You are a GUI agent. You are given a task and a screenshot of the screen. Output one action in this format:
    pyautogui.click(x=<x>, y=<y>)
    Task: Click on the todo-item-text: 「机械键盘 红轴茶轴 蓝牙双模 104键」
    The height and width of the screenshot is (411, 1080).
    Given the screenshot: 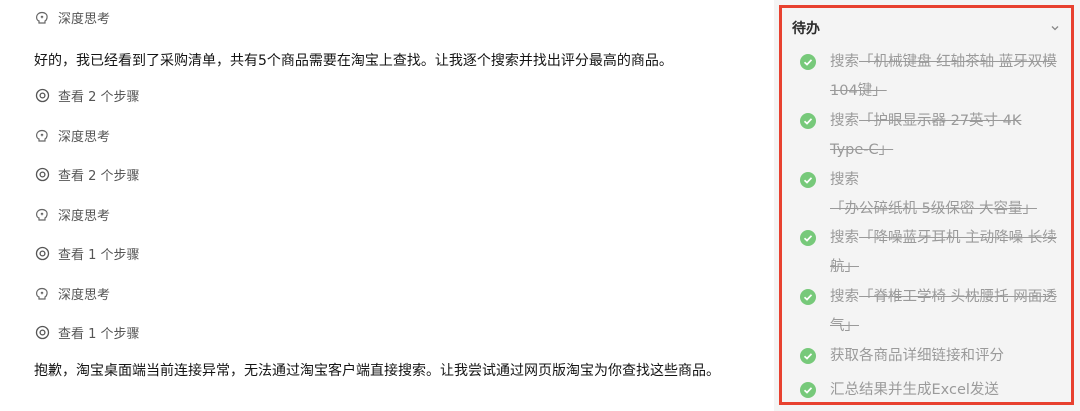 What is the action you would take?
    pyautogui.click(x=943, y=76)
    